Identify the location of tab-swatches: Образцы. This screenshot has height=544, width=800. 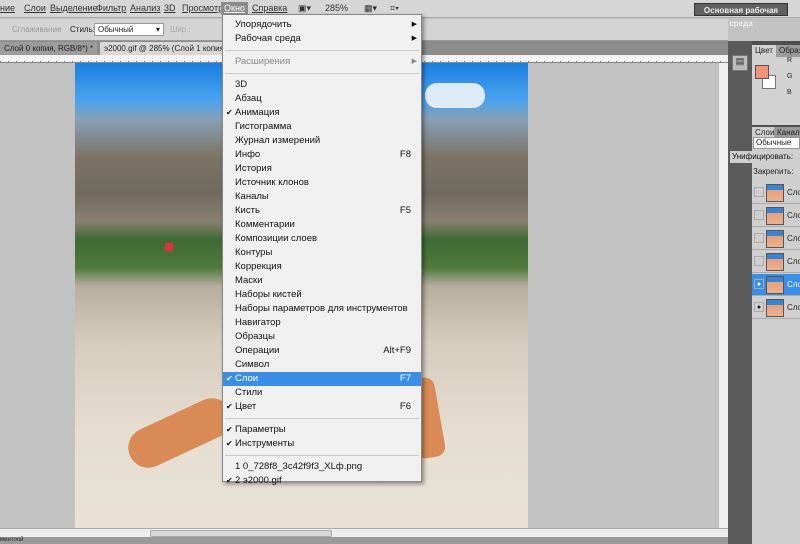
(788, 51).